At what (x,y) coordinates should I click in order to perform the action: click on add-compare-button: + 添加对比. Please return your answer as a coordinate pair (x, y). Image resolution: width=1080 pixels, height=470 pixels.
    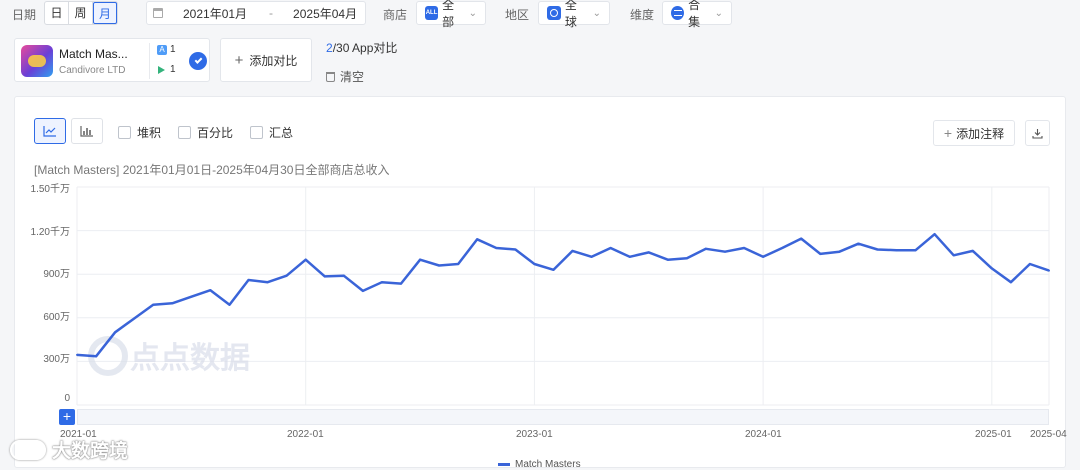
    Looking at the image, I should click on (266, 60).